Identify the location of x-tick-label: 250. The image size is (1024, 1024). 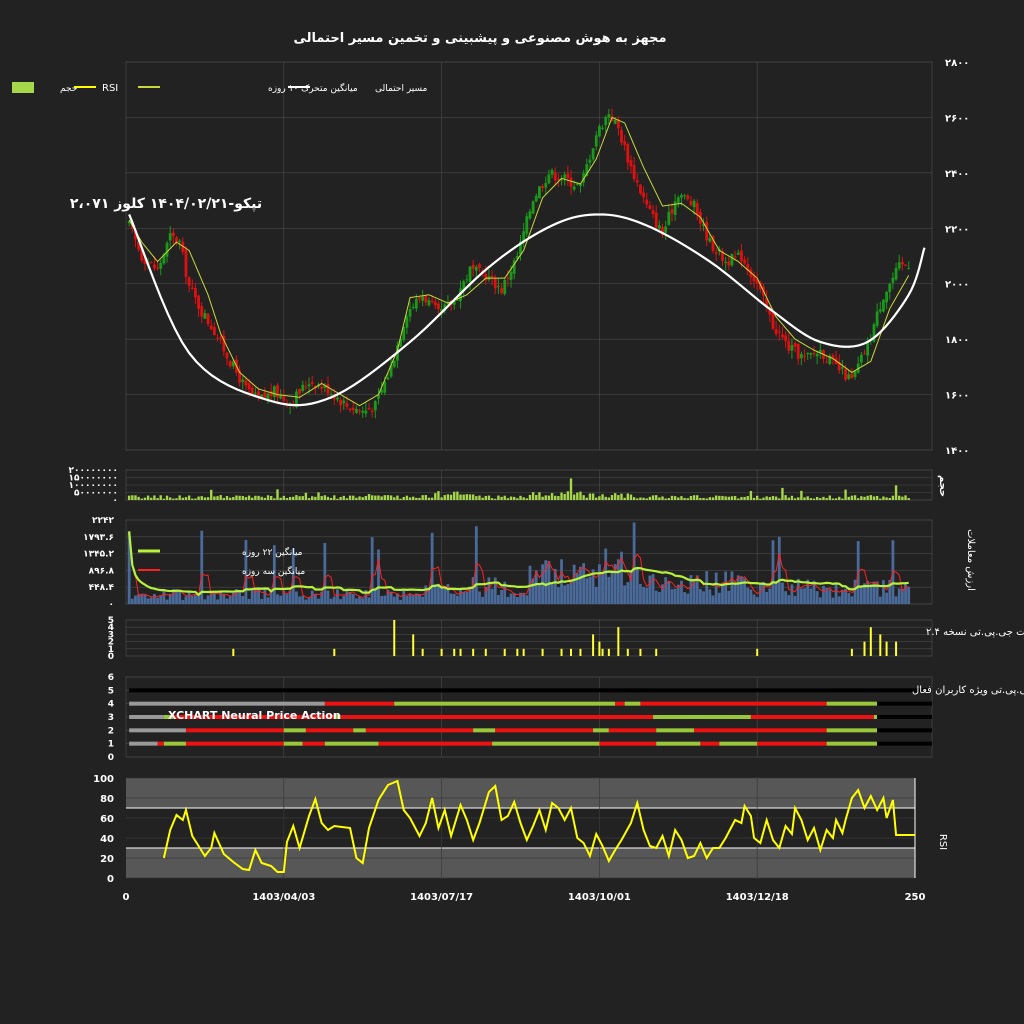
(915, 897).